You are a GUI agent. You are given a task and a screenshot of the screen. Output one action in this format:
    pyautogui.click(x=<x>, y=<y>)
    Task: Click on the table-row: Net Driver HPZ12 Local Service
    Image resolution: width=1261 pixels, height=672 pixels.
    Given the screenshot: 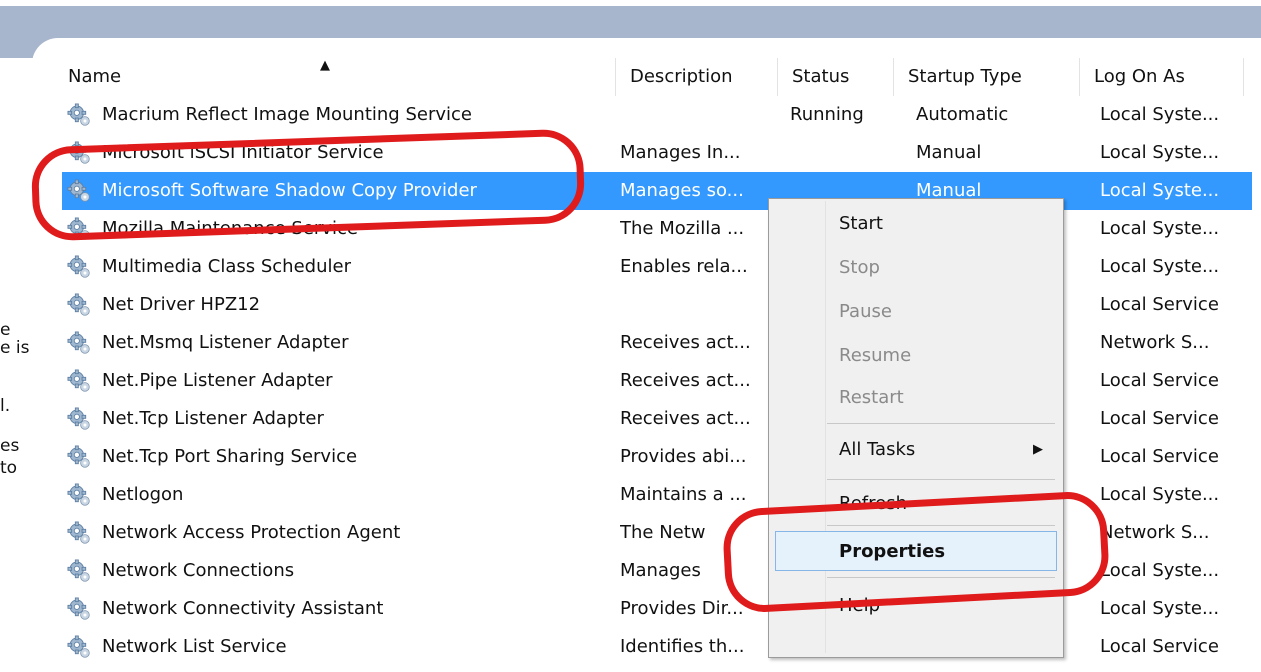 What is the action you would take?
    pyautogui.click(x=657, y=305)
    